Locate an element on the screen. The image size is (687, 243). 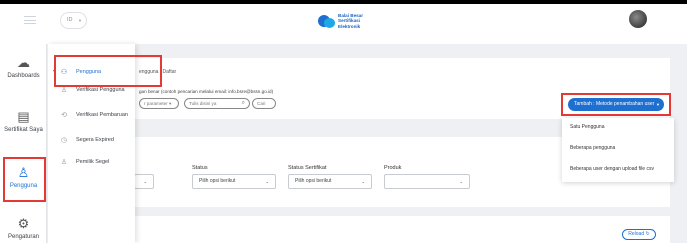
logo-line-3: Elektronik is located at coordinates (349, 26).